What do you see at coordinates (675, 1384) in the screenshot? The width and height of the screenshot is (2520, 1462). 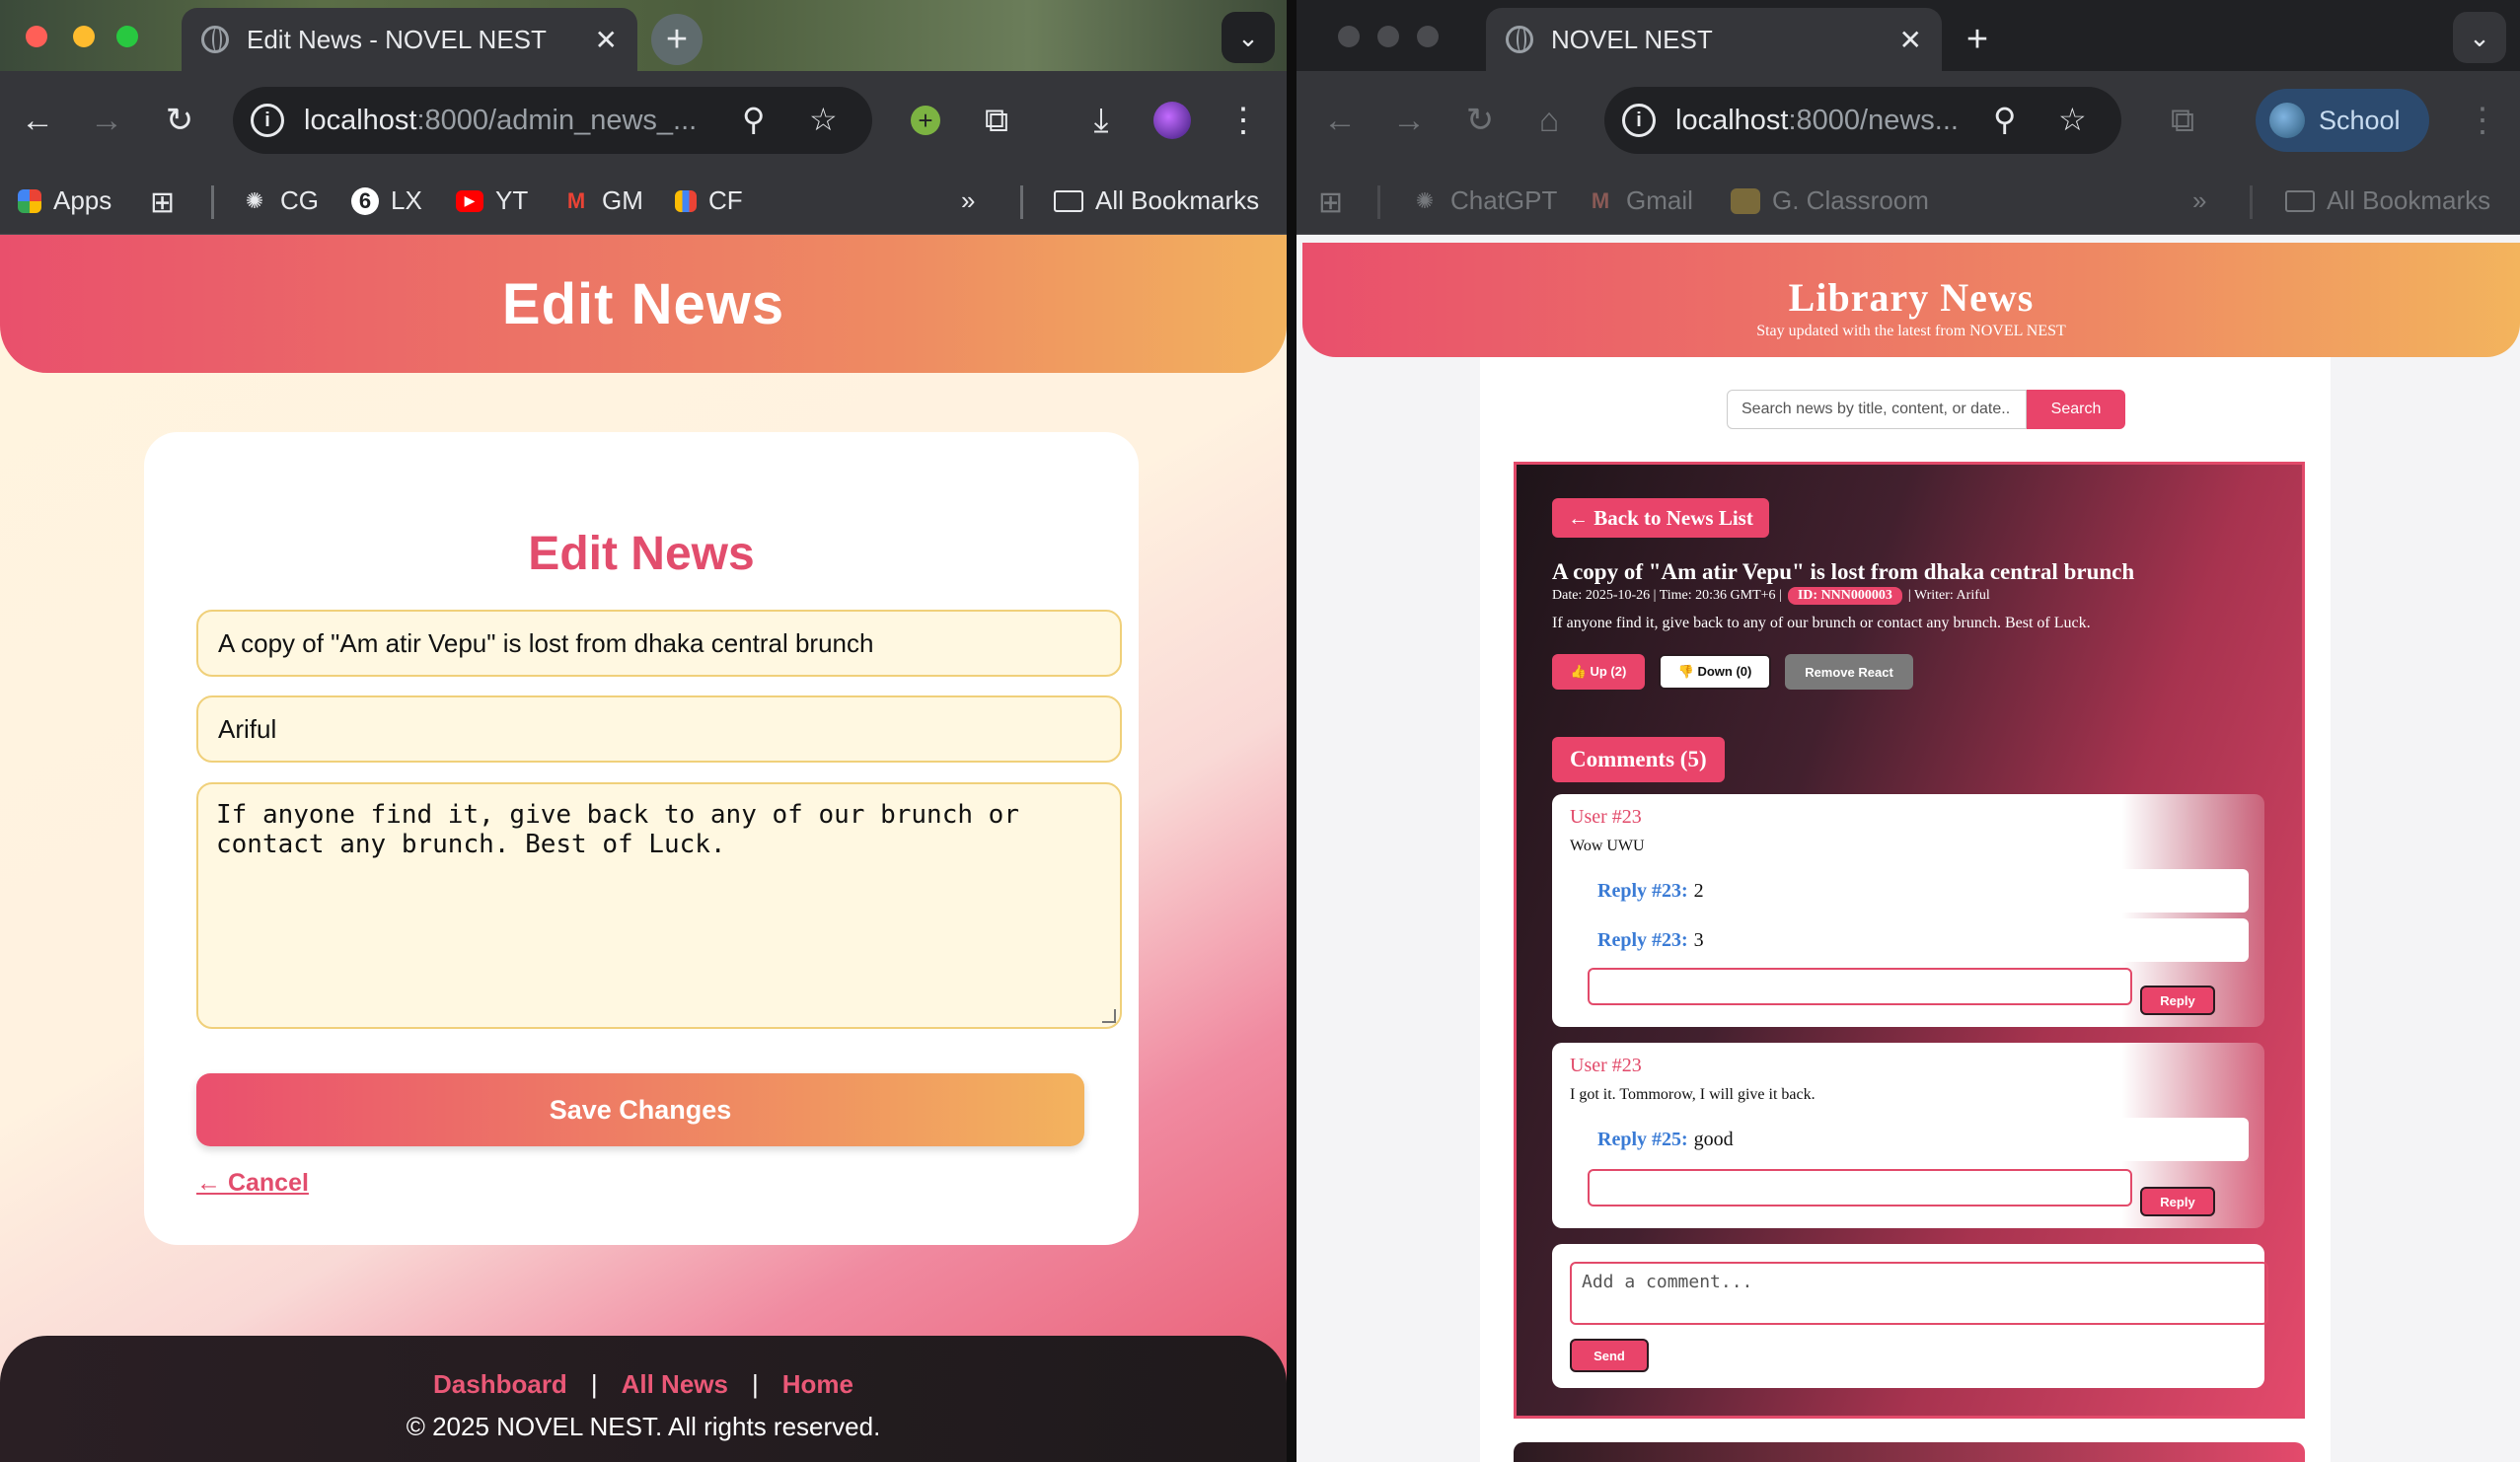 I see `footer-link-all-news: All News` at bounding box center [675, 1384].